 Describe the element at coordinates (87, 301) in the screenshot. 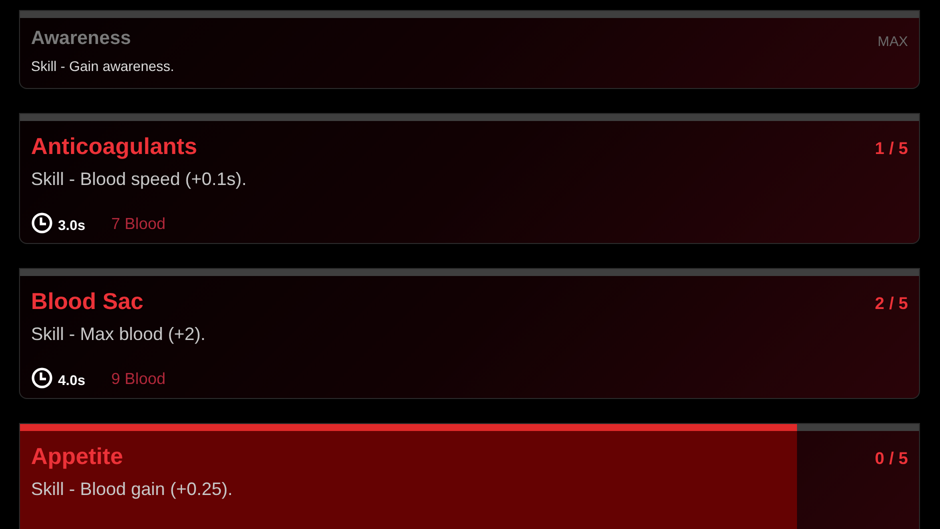

I see `skill-title: Blood Sac` at that location.